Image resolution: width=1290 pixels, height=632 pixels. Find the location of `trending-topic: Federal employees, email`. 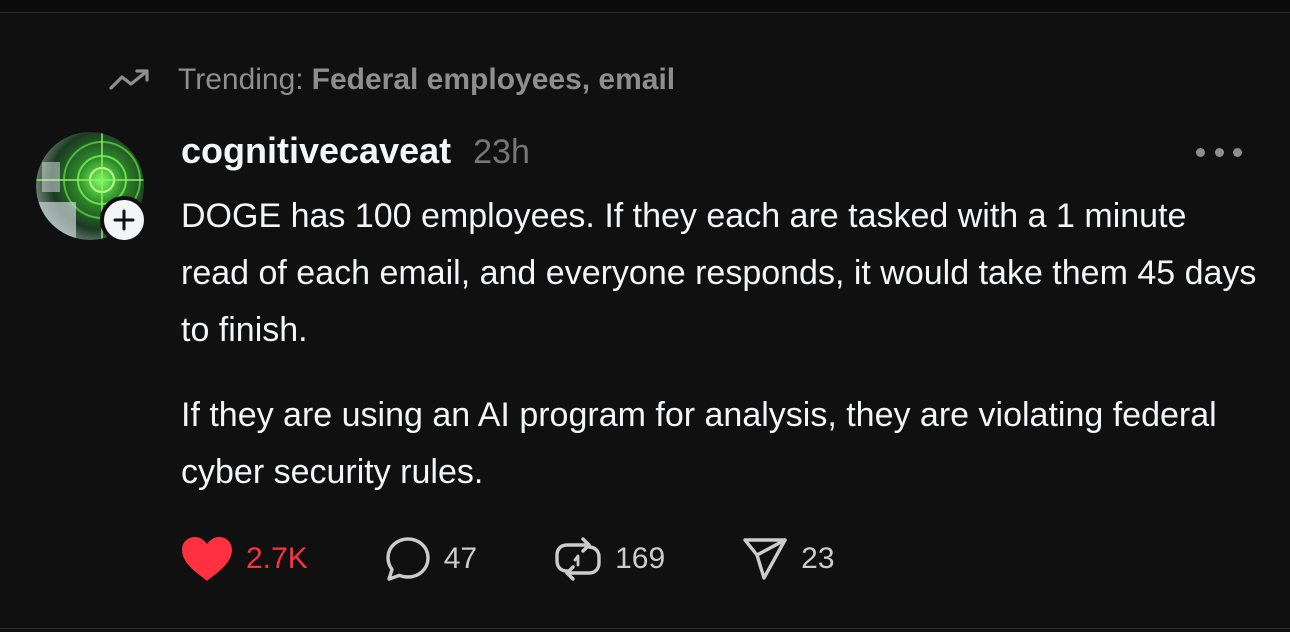

trending-topic: Federal employees, email is located at coordinates (494, 80).